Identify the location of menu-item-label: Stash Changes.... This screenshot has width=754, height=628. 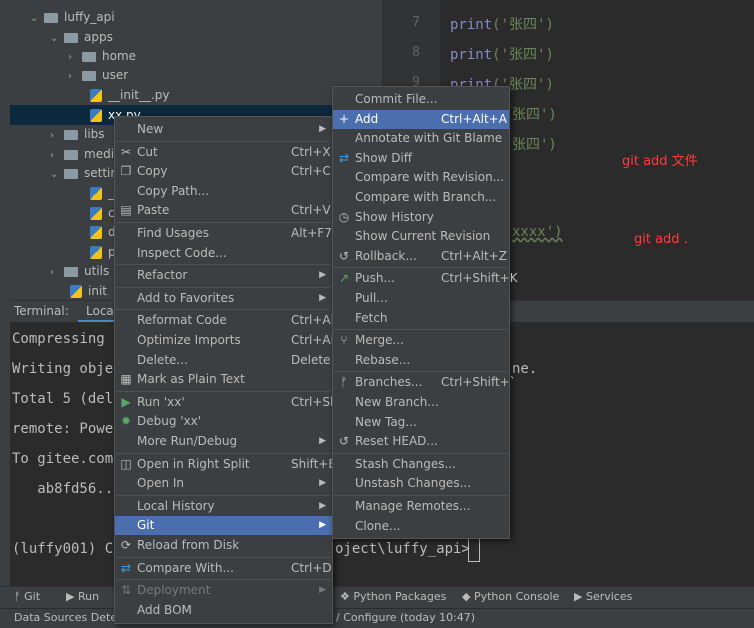
(405, 463).